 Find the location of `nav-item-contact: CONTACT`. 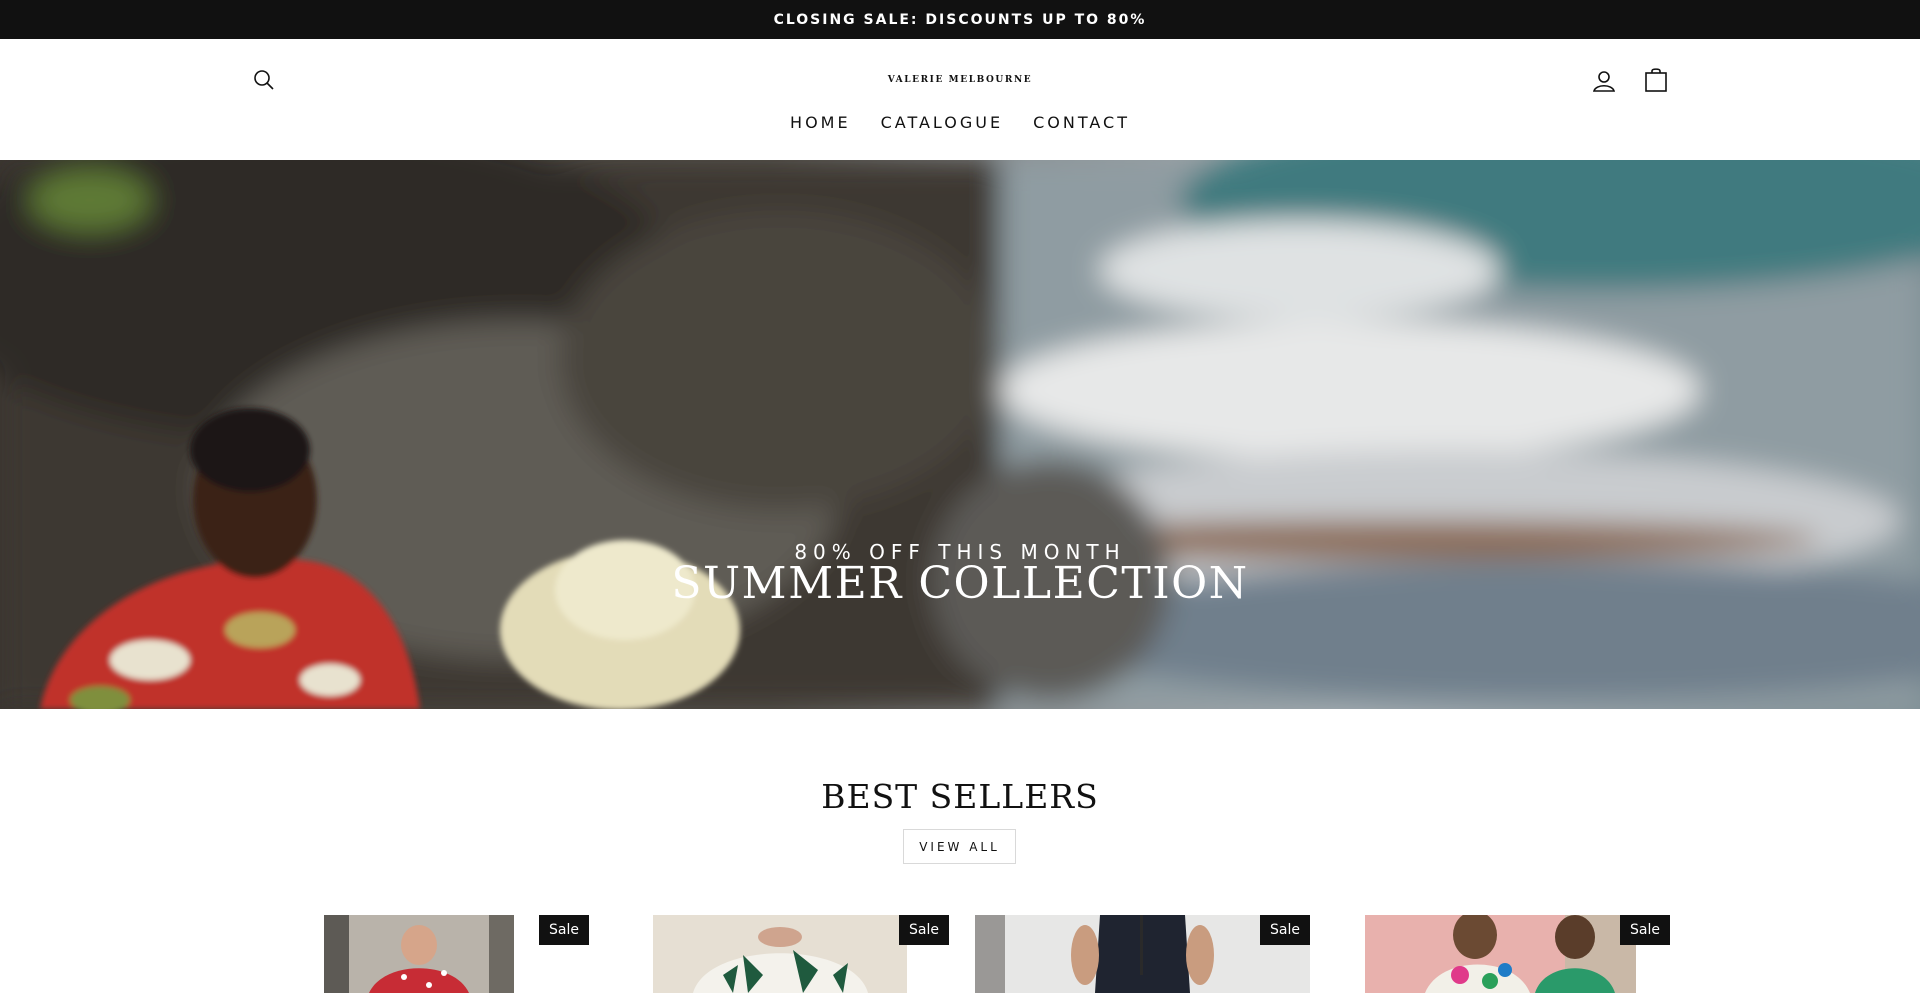

nav-item-contact: CONTACT is located at coordinates (1081, 122).